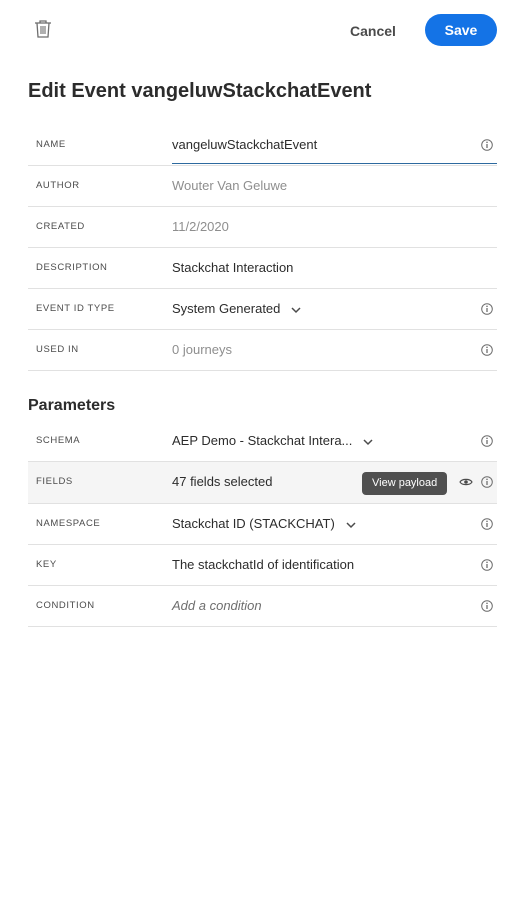  I want to click on description-value: Stackchat Interaction, so click(232, 268).